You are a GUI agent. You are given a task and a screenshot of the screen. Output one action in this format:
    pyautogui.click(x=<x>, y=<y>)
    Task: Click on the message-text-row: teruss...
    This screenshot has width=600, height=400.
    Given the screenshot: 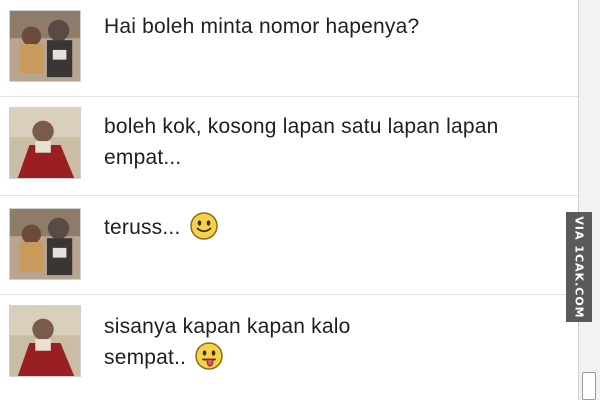 What is the action you would take?
    pyautogui.click(x=334, y=227)
    